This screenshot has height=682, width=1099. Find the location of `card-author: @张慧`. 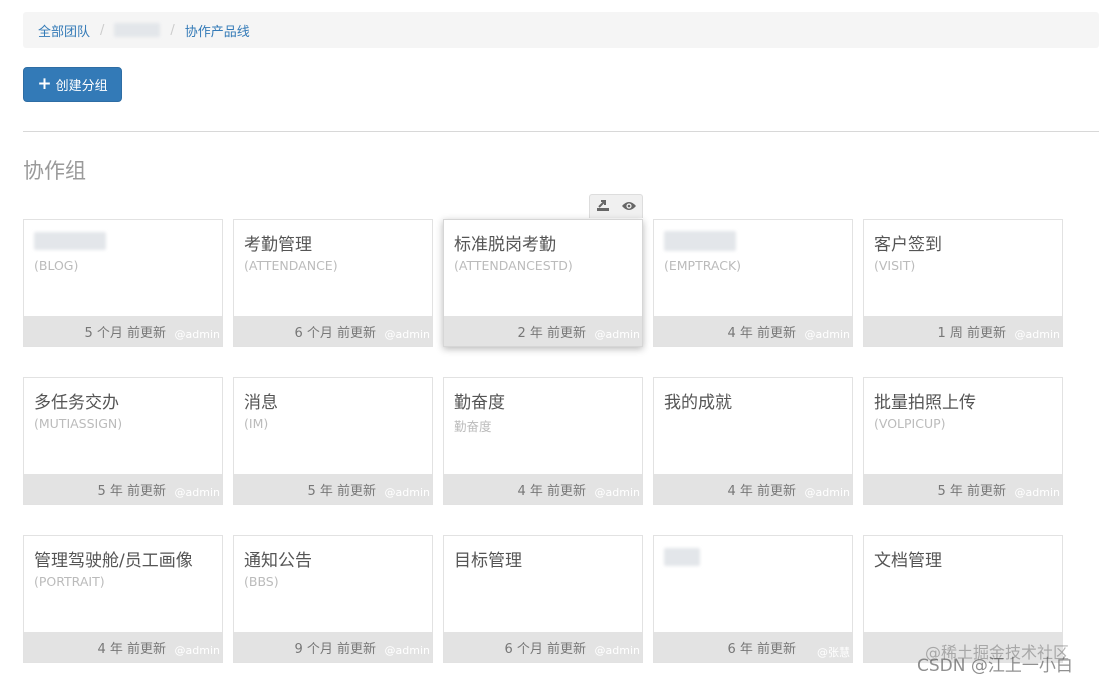

card-author: @张慧 is located at coordinates (833, 652).